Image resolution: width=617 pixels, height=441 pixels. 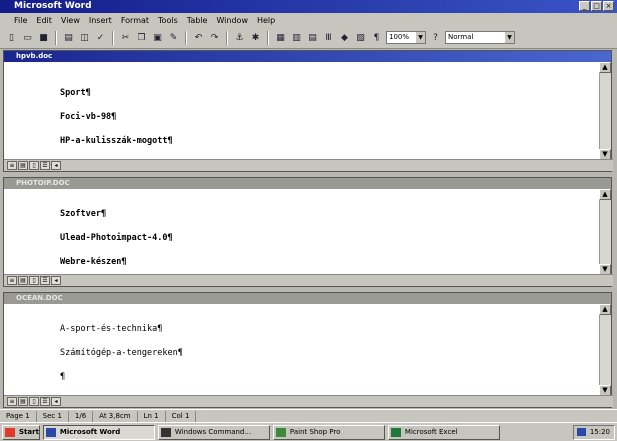 What do you see at coordinates (29, 431) in the screenshot?
I see `start-label: Start` at bounding box center [29, 431].